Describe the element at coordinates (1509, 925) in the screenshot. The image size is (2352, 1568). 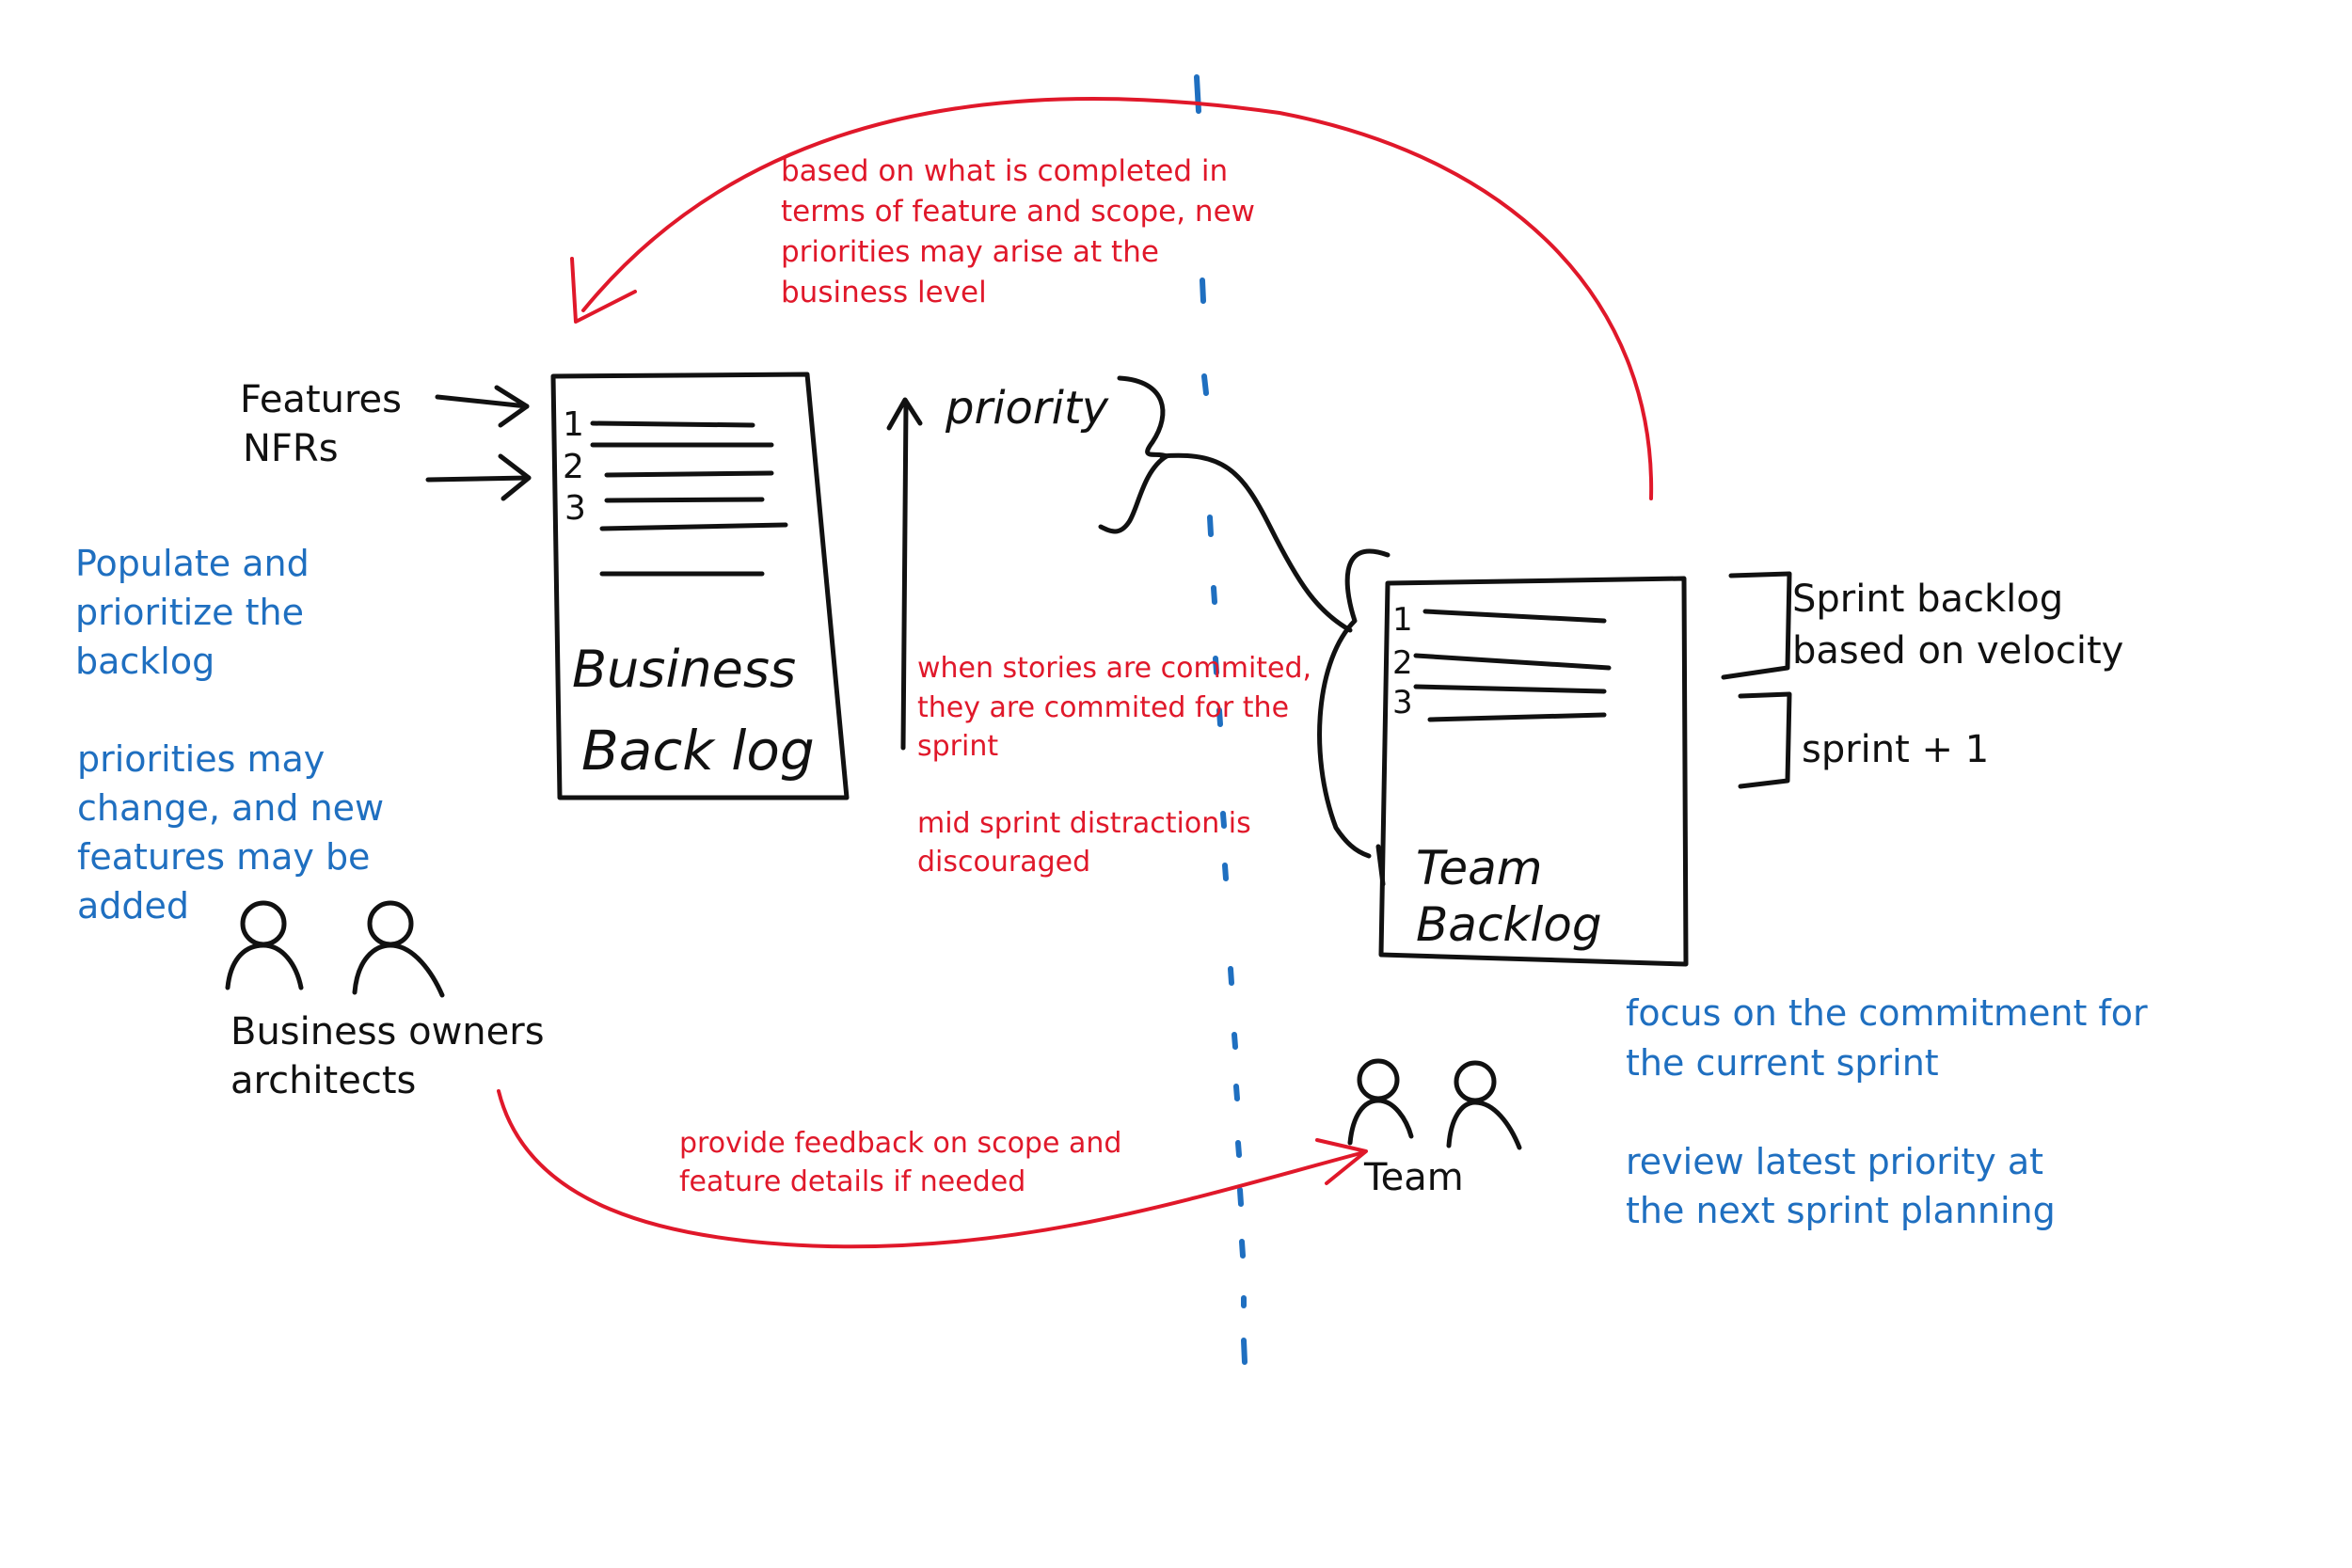
I see `team-backlog-label-line2: Backlog` at that location.